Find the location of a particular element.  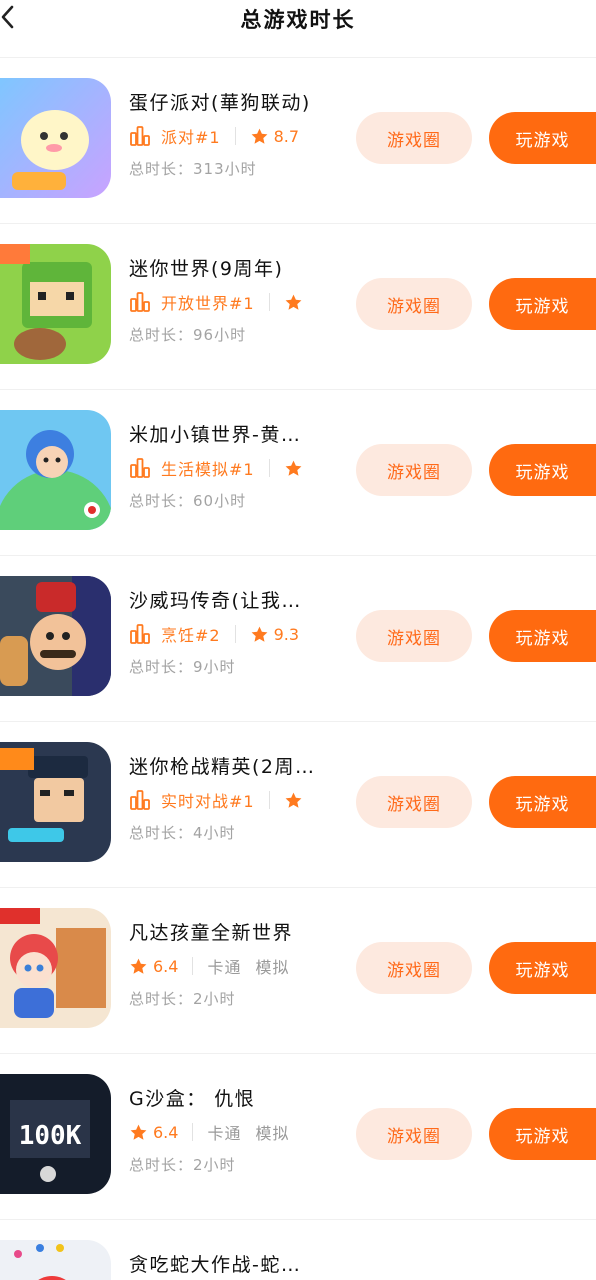

game-info: 米加小镇世界-黄… 生活模拟#1 总时长：60小时 is located at coordinates (241, 465).